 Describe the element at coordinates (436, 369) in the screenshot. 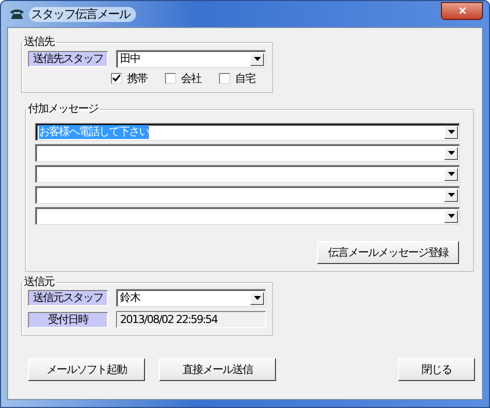

I see `action-button: 閉じる` at that location.